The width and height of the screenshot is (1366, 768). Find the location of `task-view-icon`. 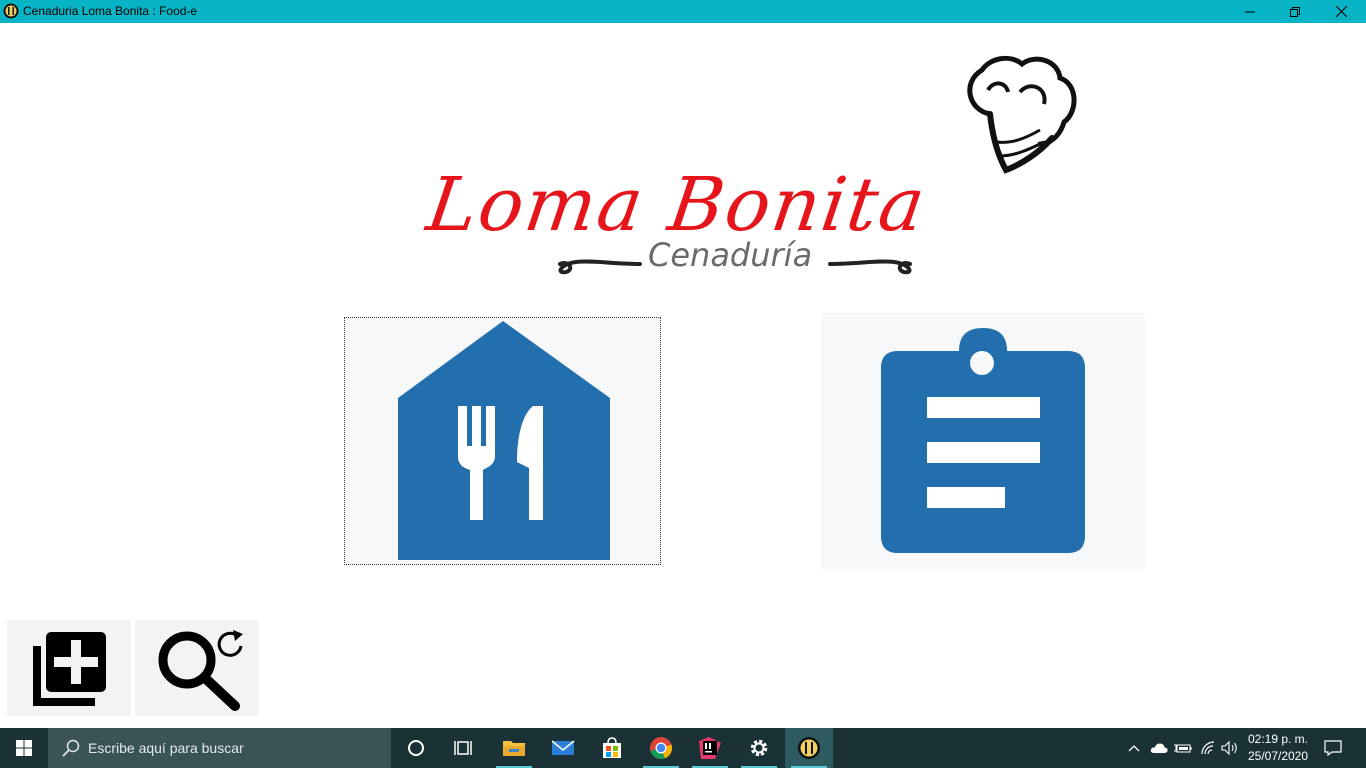

task-view-icon is located at coordinates (463, 748).